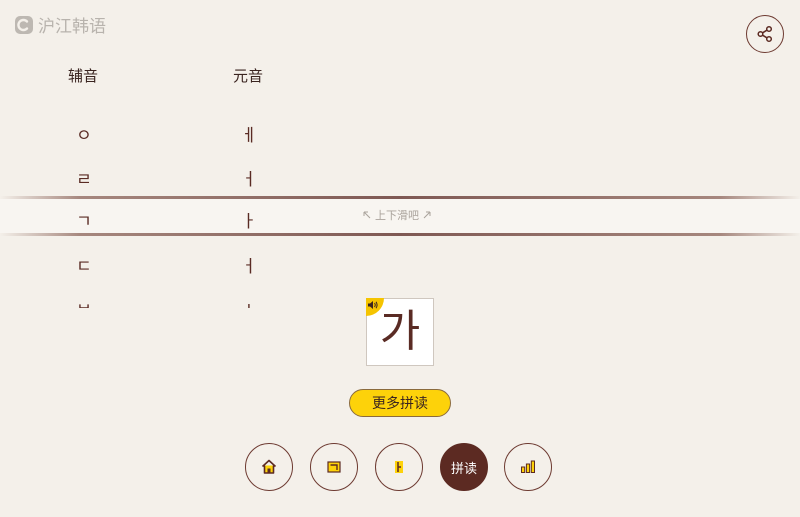 This screenshot has height=517, width=800. What do you see at coordinates (367, 215) in the screenshot?
I see `arrow-up-left-icon` at bounding box center [367, 215].